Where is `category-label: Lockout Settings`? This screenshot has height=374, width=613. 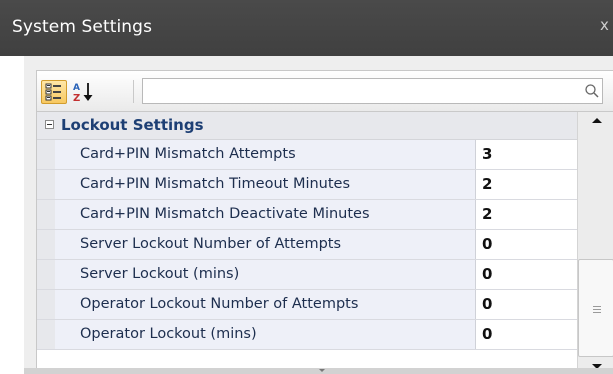
category-label: Lockout Settings is located at coordinates (132, 125).